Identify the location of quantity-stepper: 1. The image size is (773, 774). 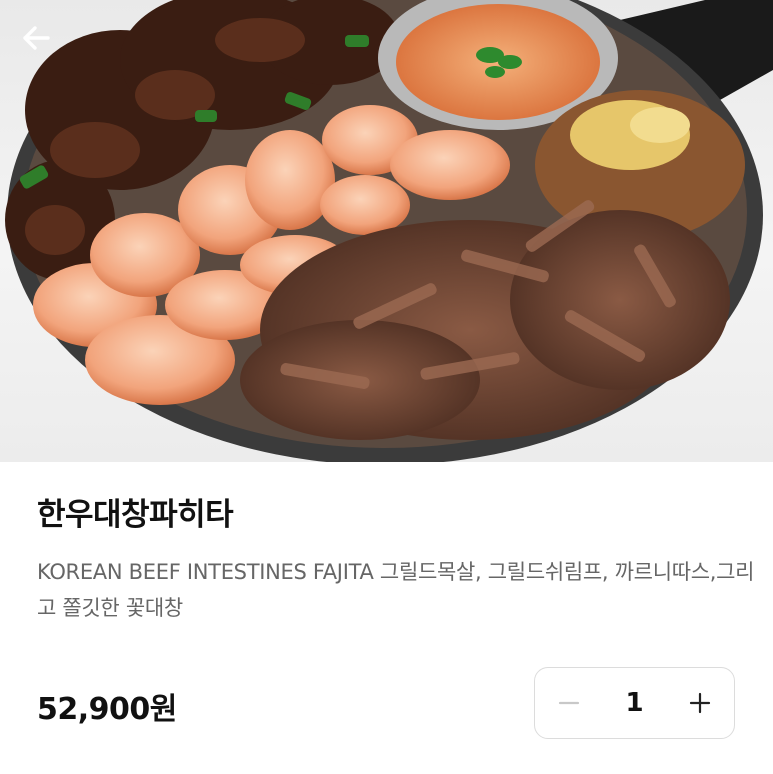
(634, 703).